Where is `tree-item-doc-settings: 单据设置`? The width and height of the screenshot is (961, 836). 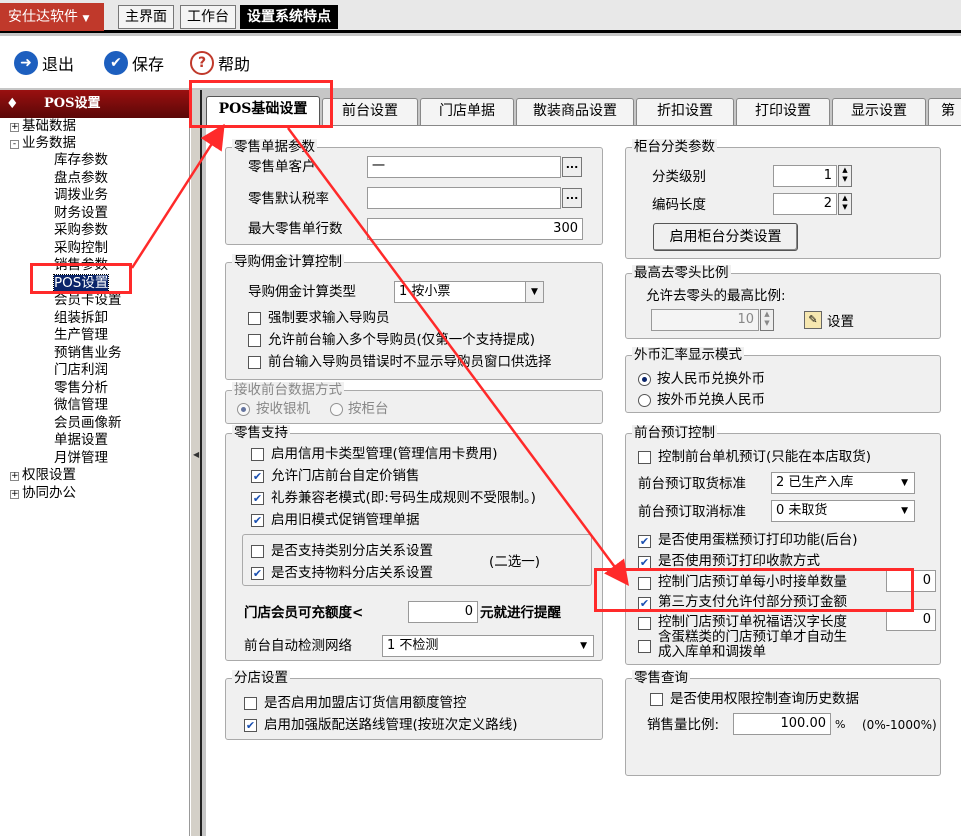 tree-item-doc-settings: 单据设置 is located at coordinates (81, 440).